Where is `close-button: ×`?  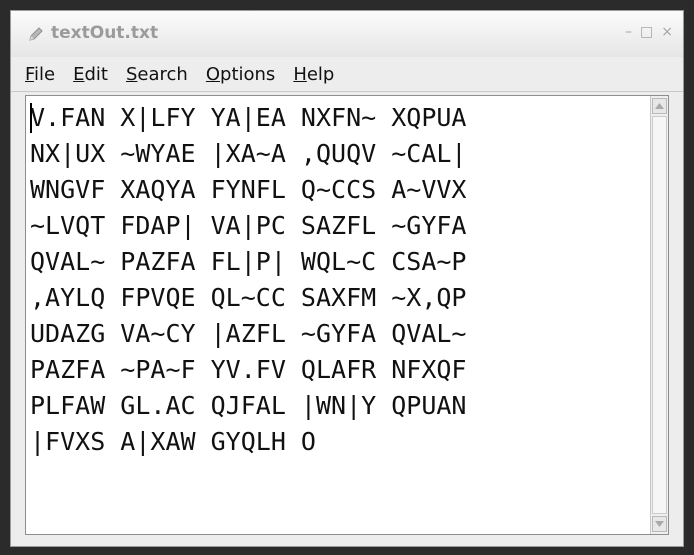
close-button: × is located at coordinates (667, 32).